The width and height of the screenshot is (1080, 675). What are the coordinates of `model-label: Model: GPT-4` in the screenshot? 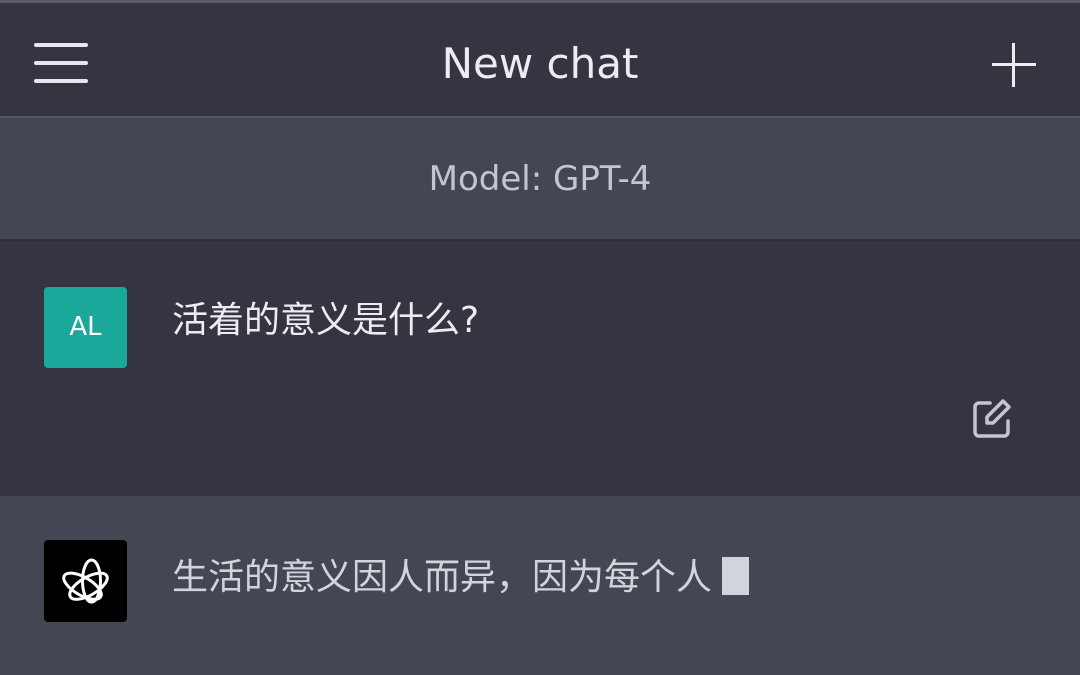 It's located at (540, 179).